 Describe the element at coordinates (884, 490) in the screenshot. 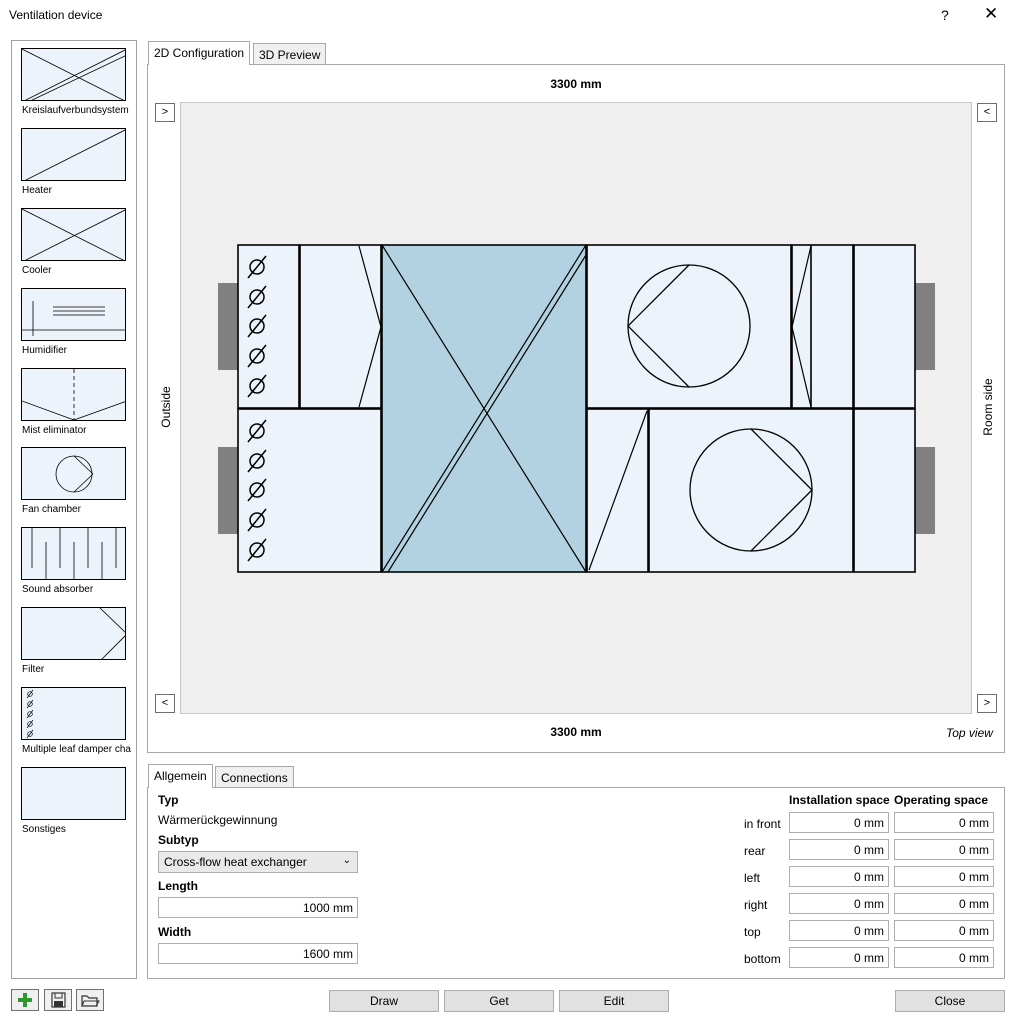

I see `empty-module-bottom-right` at that location.